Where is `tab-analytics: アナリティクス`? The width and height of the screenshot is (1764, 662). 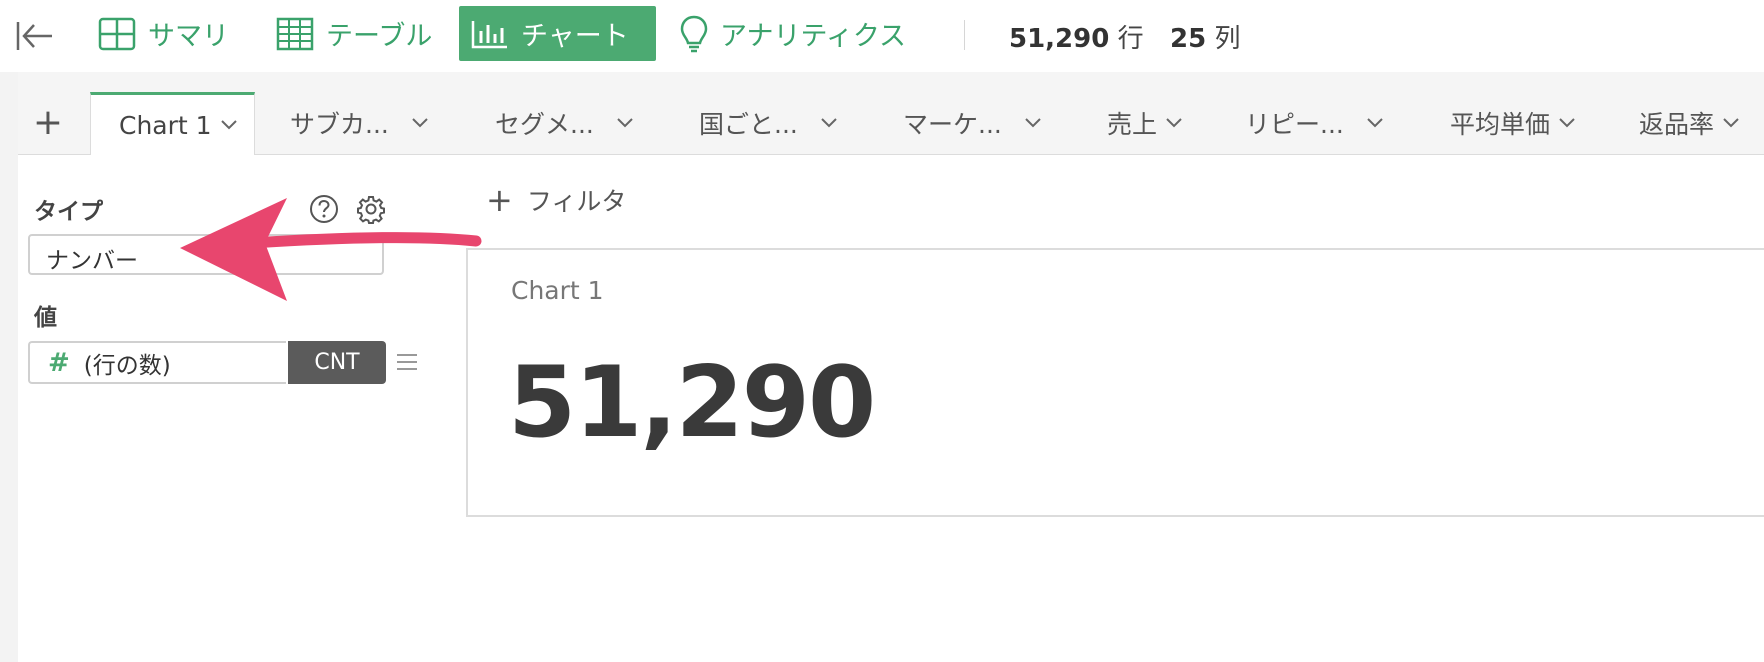 tab-analytics: アナリティクス is located at coordinates (793, 33).